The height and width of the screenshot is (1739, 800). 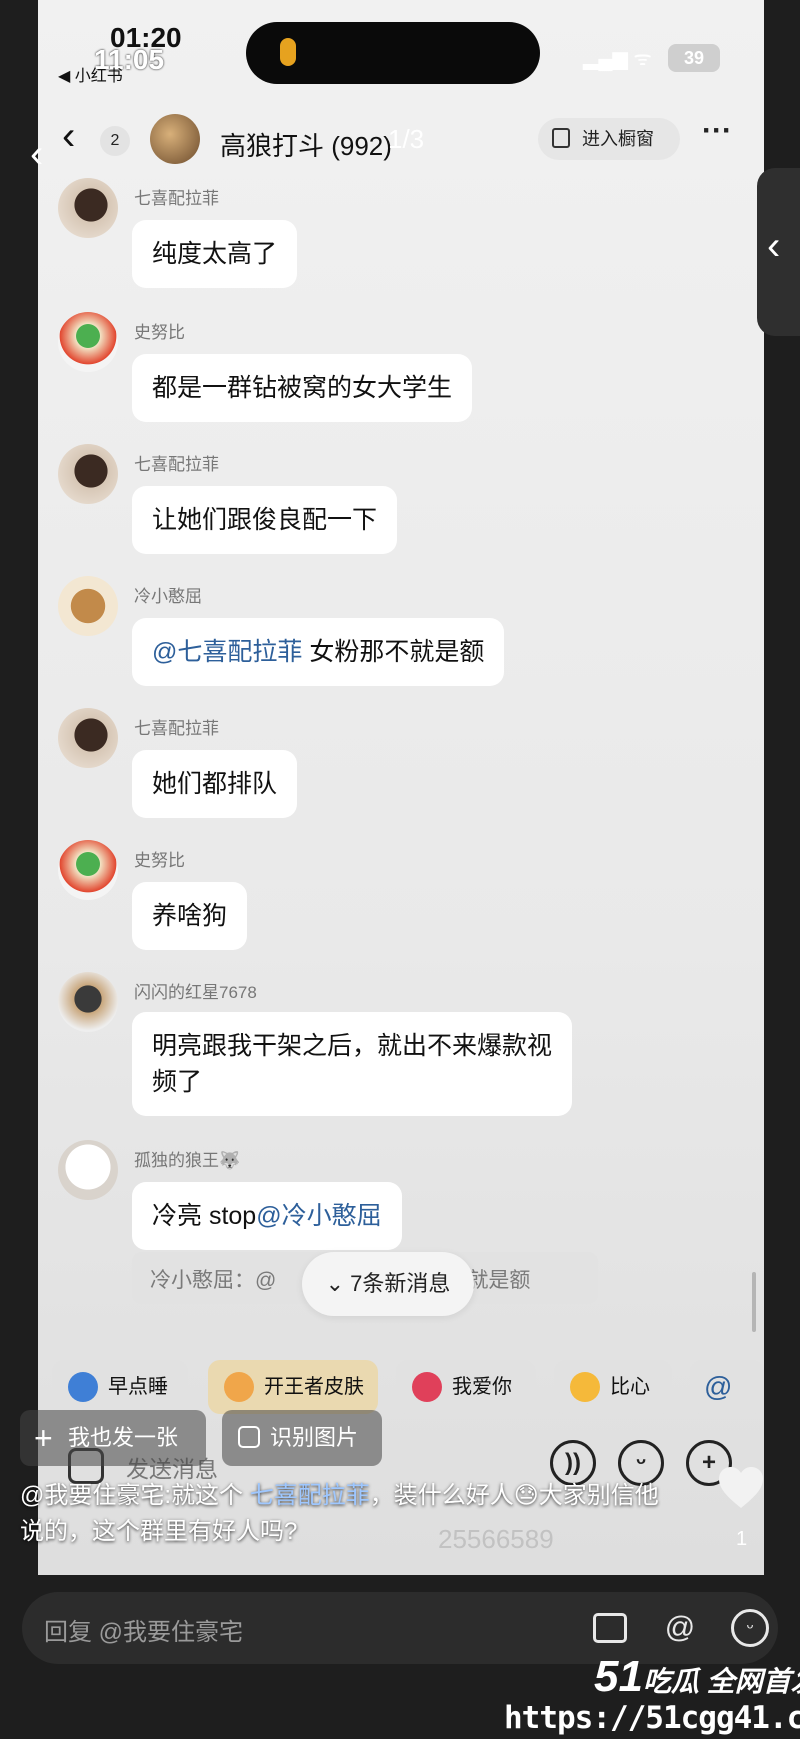 I want to click on side-drawer-tab: ‹, so click(x=778, y=252).